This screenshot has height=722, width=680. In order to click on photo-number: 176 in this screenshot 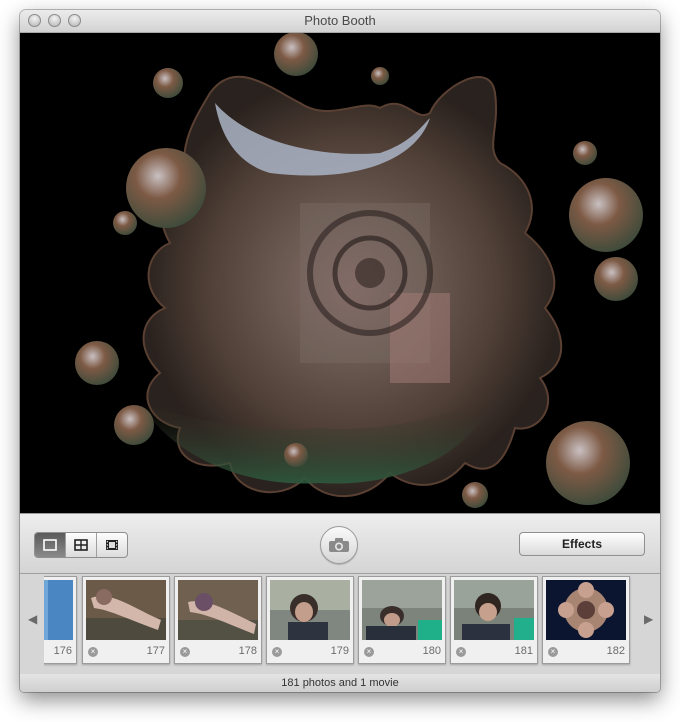, I will do `click(62, 651)`.